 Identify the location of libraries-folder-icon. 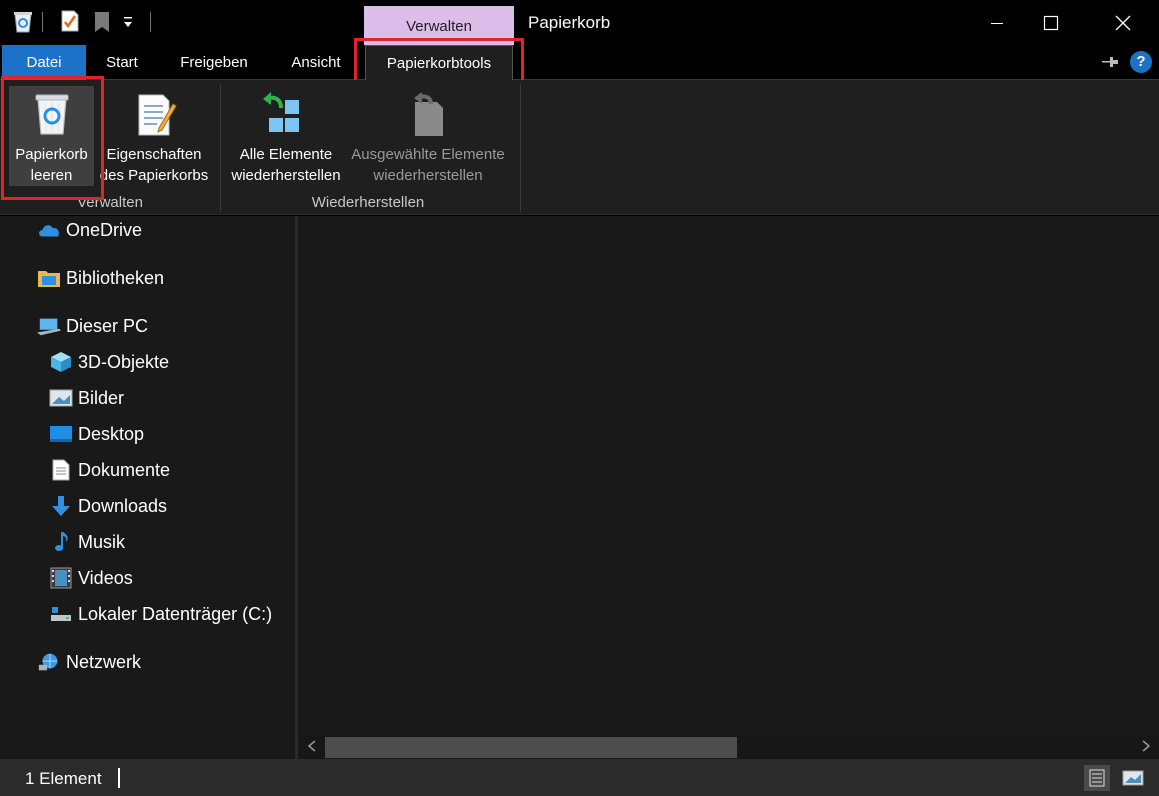
(49, 278).